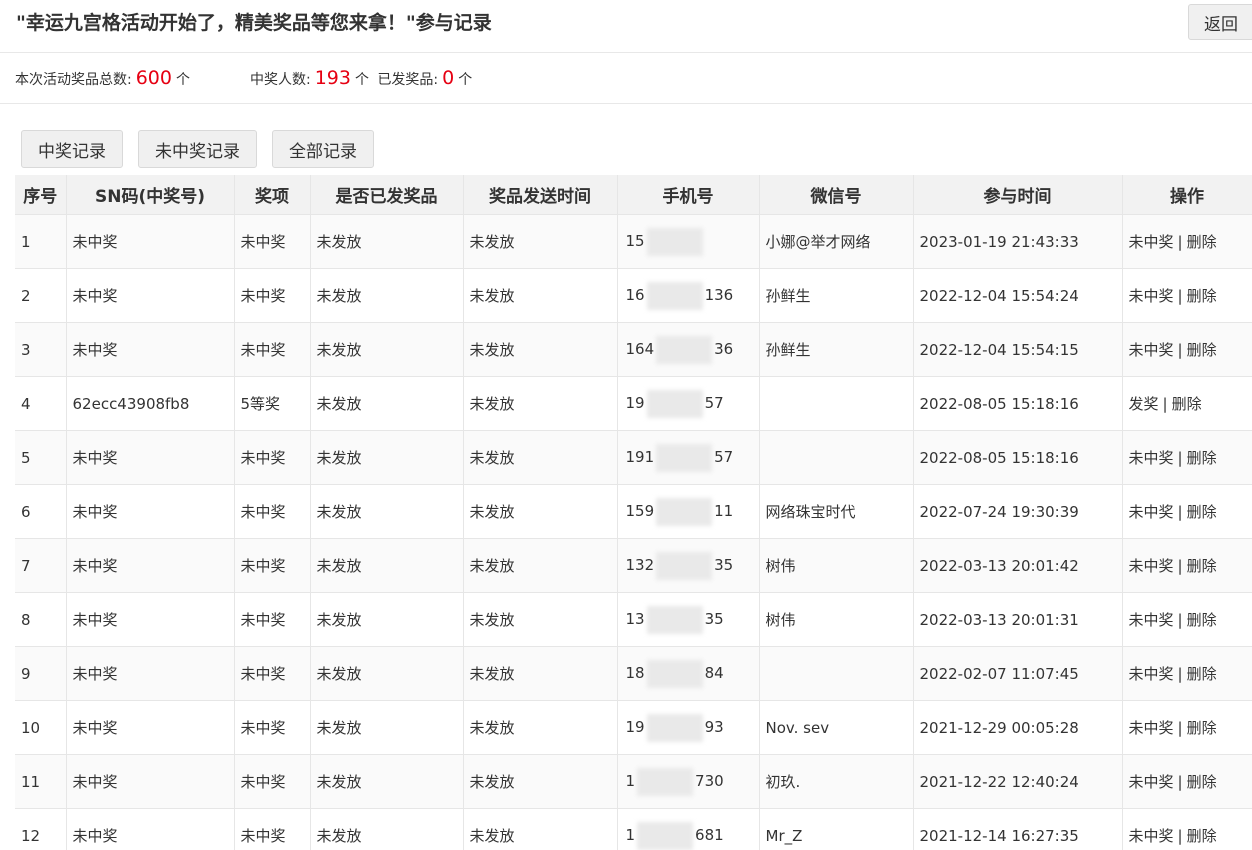  I want to click on cell-phone: 16 136, so click(688, 295).